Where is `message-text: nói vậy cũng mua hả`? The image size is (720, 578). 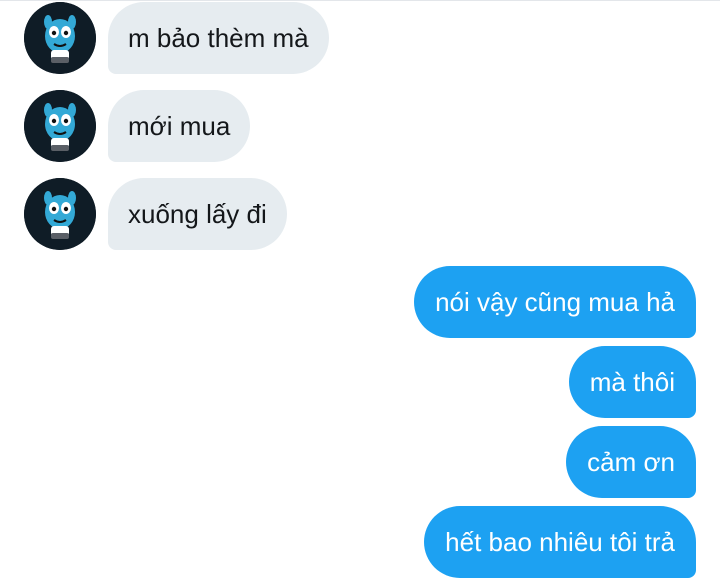
message-text: nói vậy cũng mua hả is located at coordinates (555, 302).